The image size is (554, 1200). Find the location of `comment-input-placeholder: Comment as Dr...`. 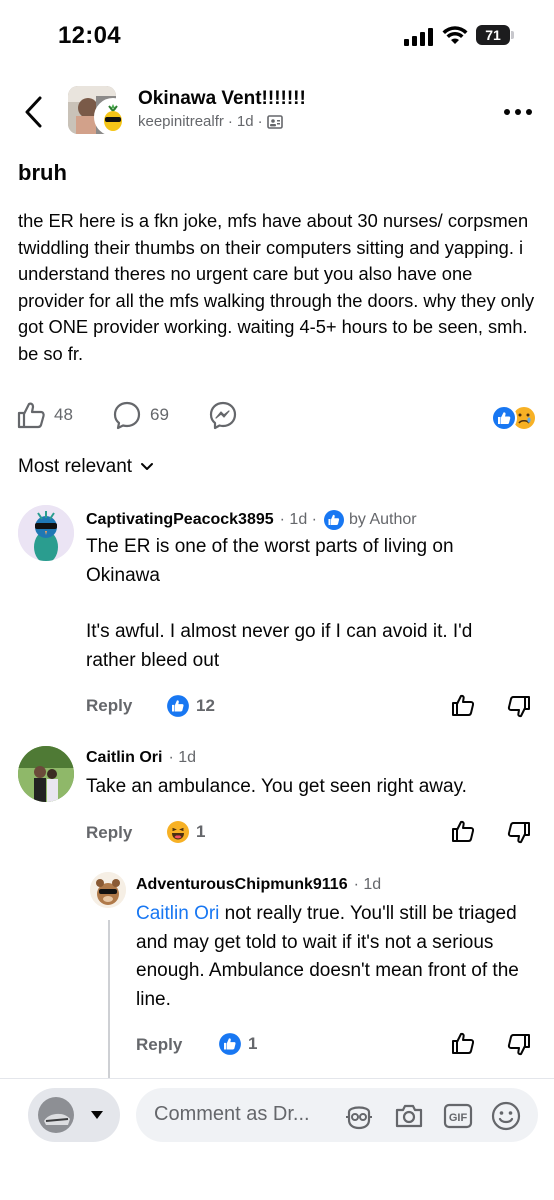

comment-input-placeholder: Comment as Dr... is located at coordinates (232, 1114).